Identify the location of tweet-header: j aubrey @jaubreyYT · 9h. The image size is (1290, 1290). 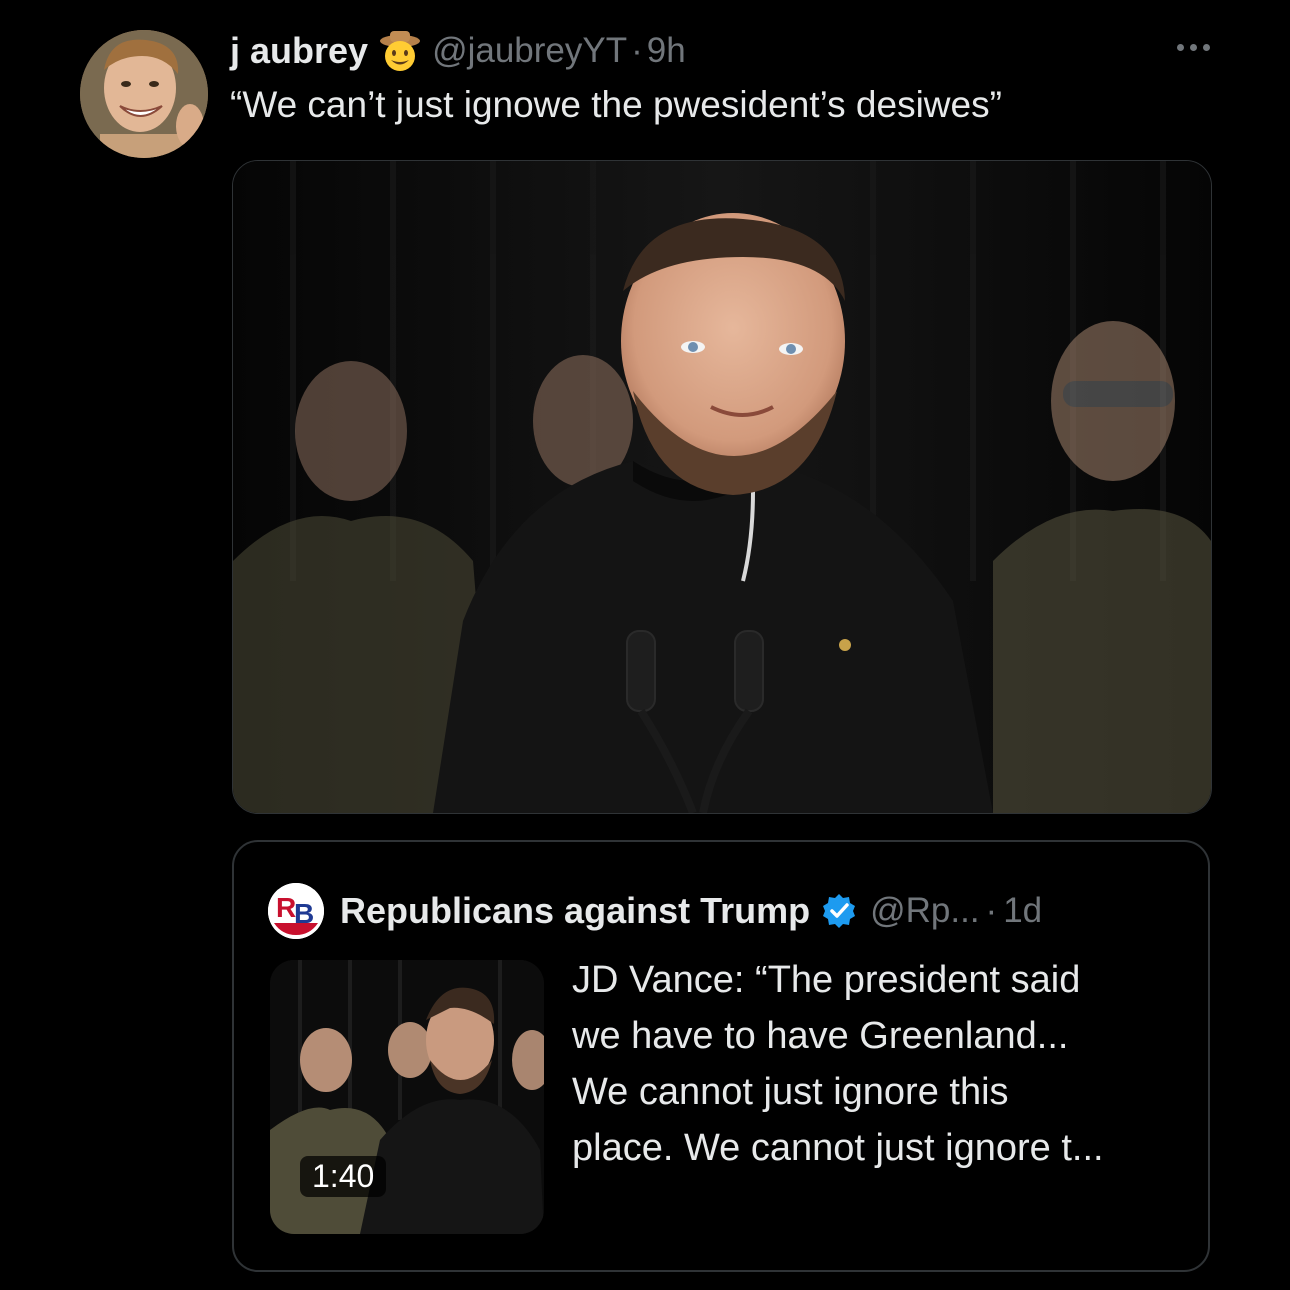
(458, 51).